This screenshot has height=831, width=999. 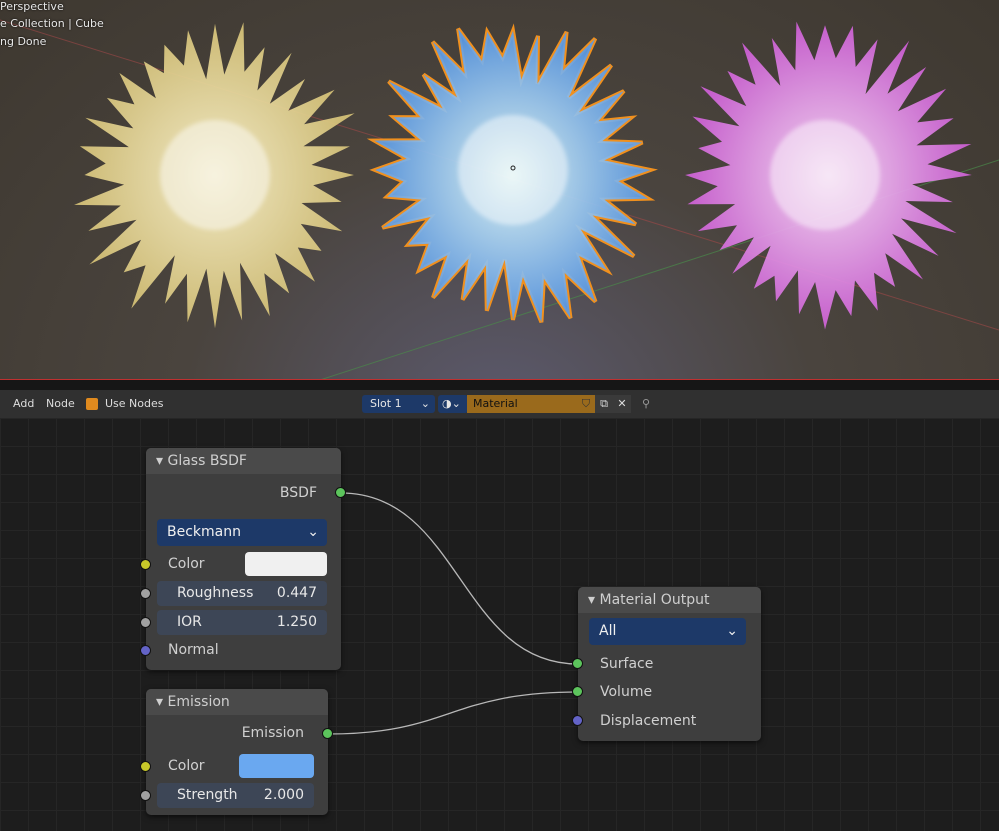 I want to click on slot-value: Slot 1, so click(x=386, y=403).